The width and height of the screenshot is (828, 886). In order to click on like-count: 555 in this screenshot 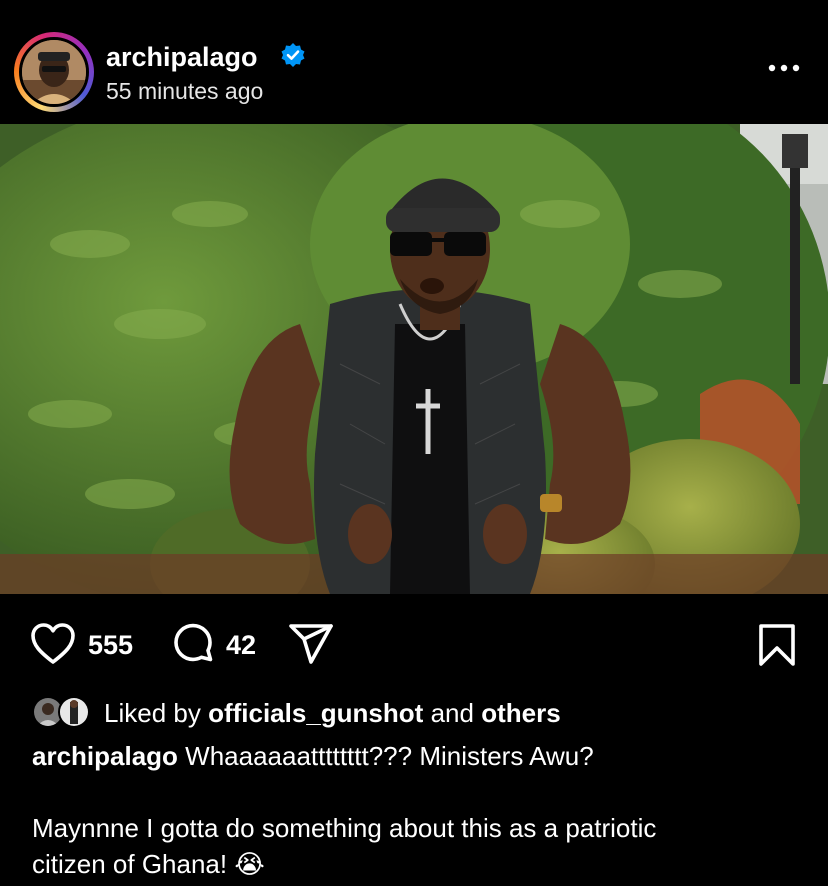, I will do `click(110, 645)`.